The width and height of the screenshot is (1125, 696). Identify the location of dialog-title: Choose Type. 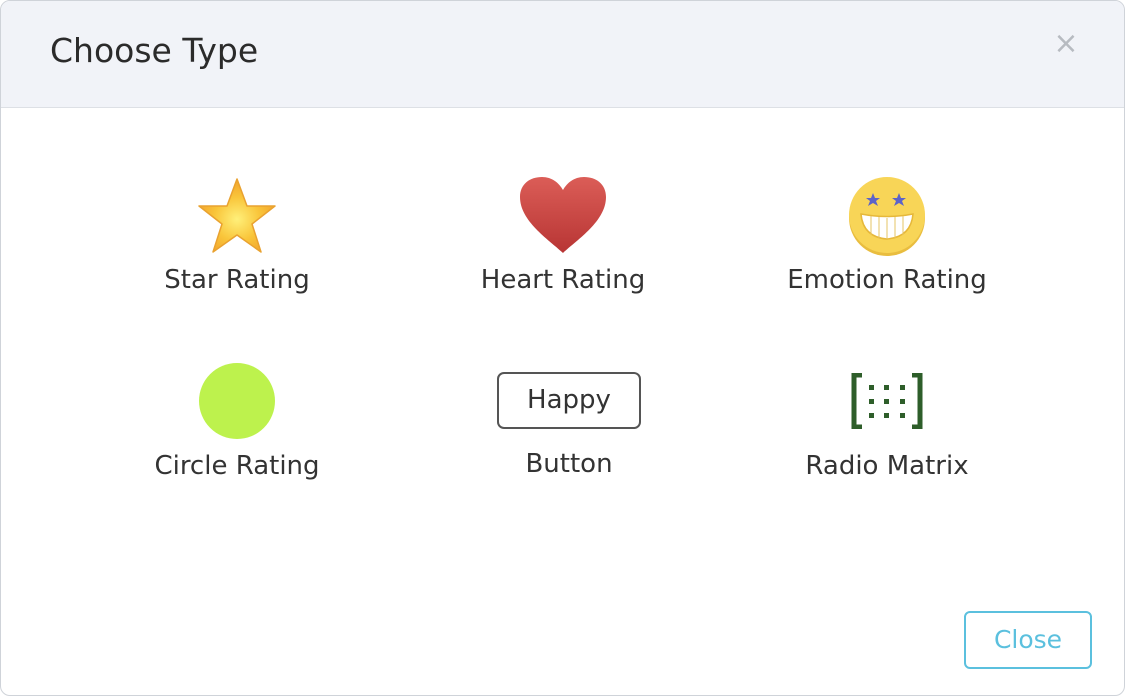
(154, 50).